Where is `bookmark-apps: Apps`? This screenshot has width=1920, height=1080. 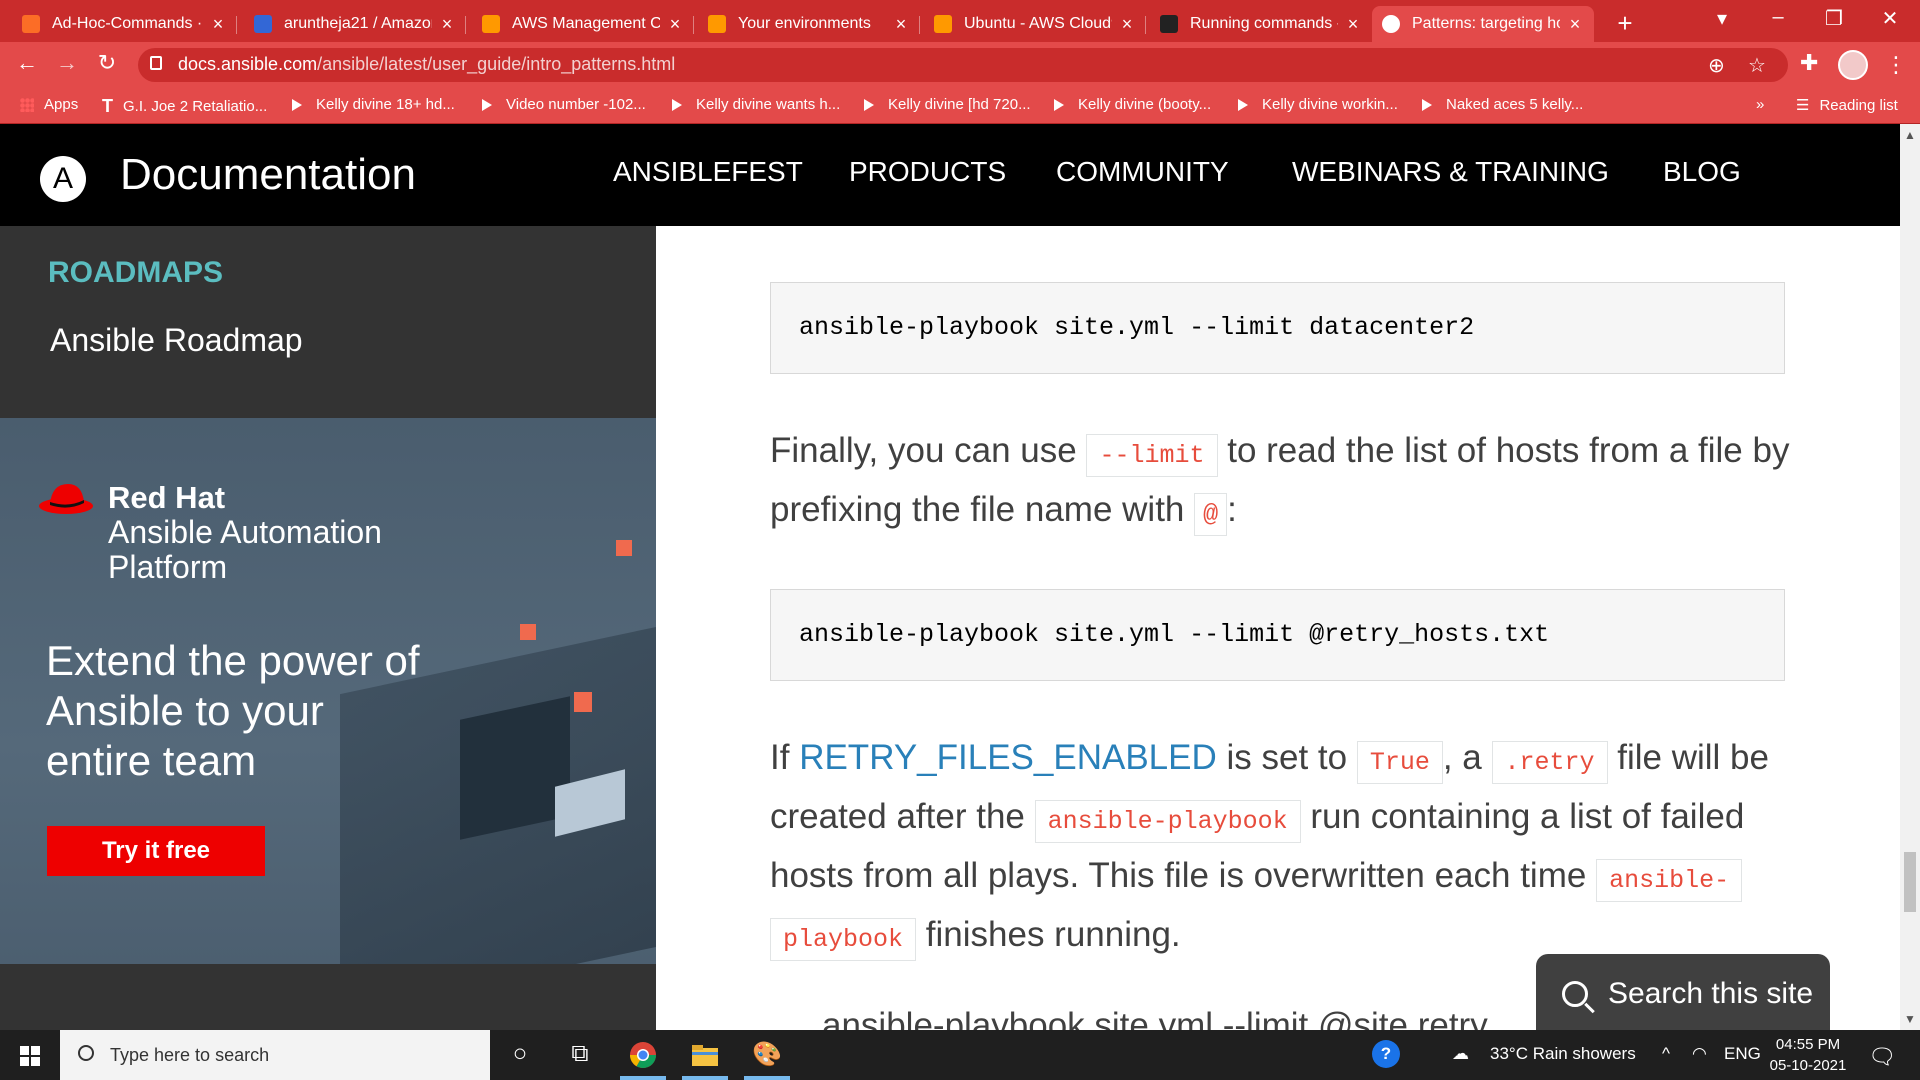 bookmark-apps: Apps is located at coordinates (49, 104).